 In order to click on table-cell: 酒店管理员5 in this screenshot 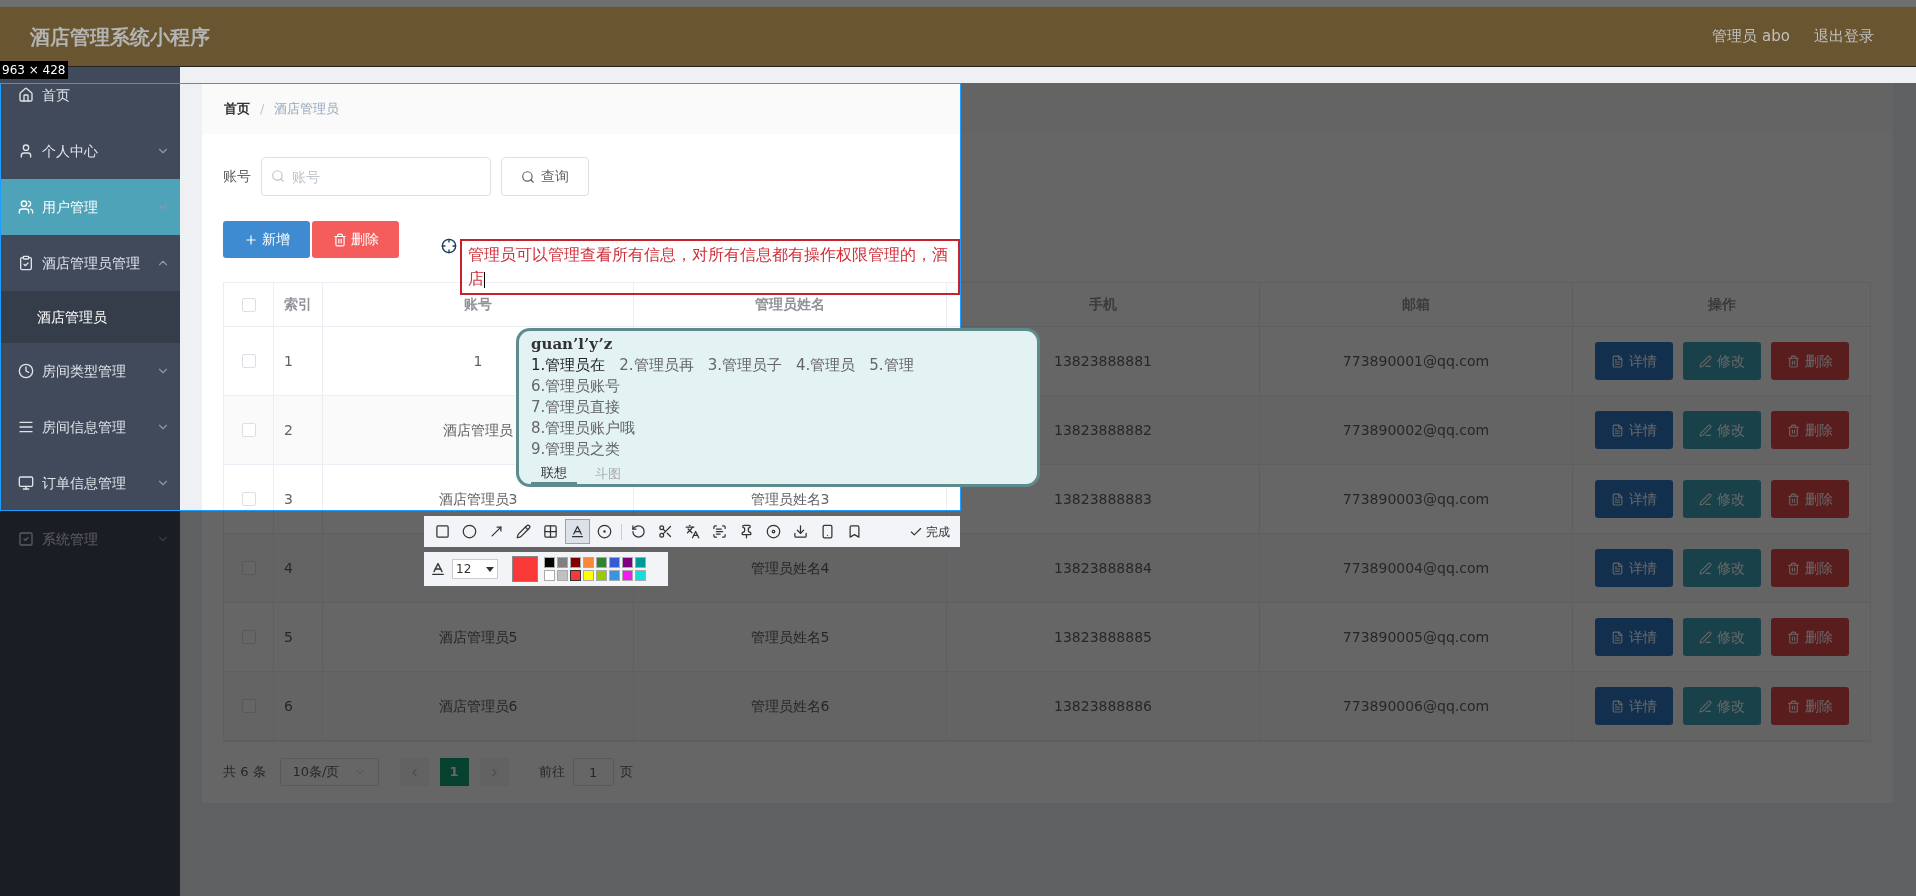, I will do `click(478, 637)`.